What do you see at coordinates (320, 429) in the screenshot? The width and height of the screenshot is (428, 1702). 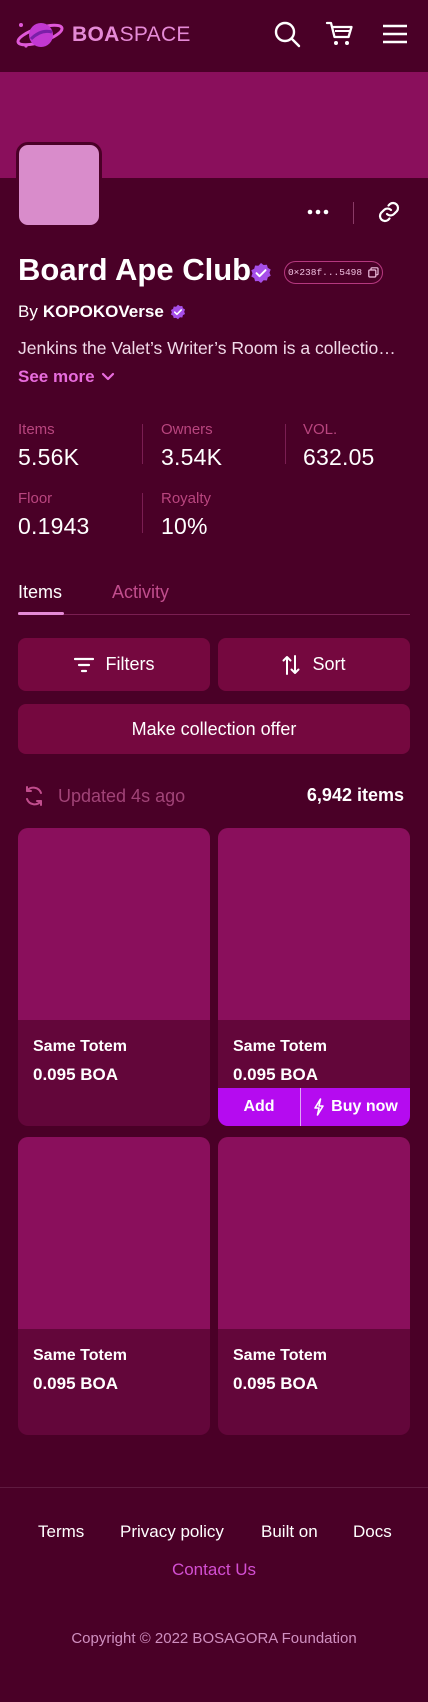 I see `stat-volume-label: VOL.` at bounding box center [320, 429].